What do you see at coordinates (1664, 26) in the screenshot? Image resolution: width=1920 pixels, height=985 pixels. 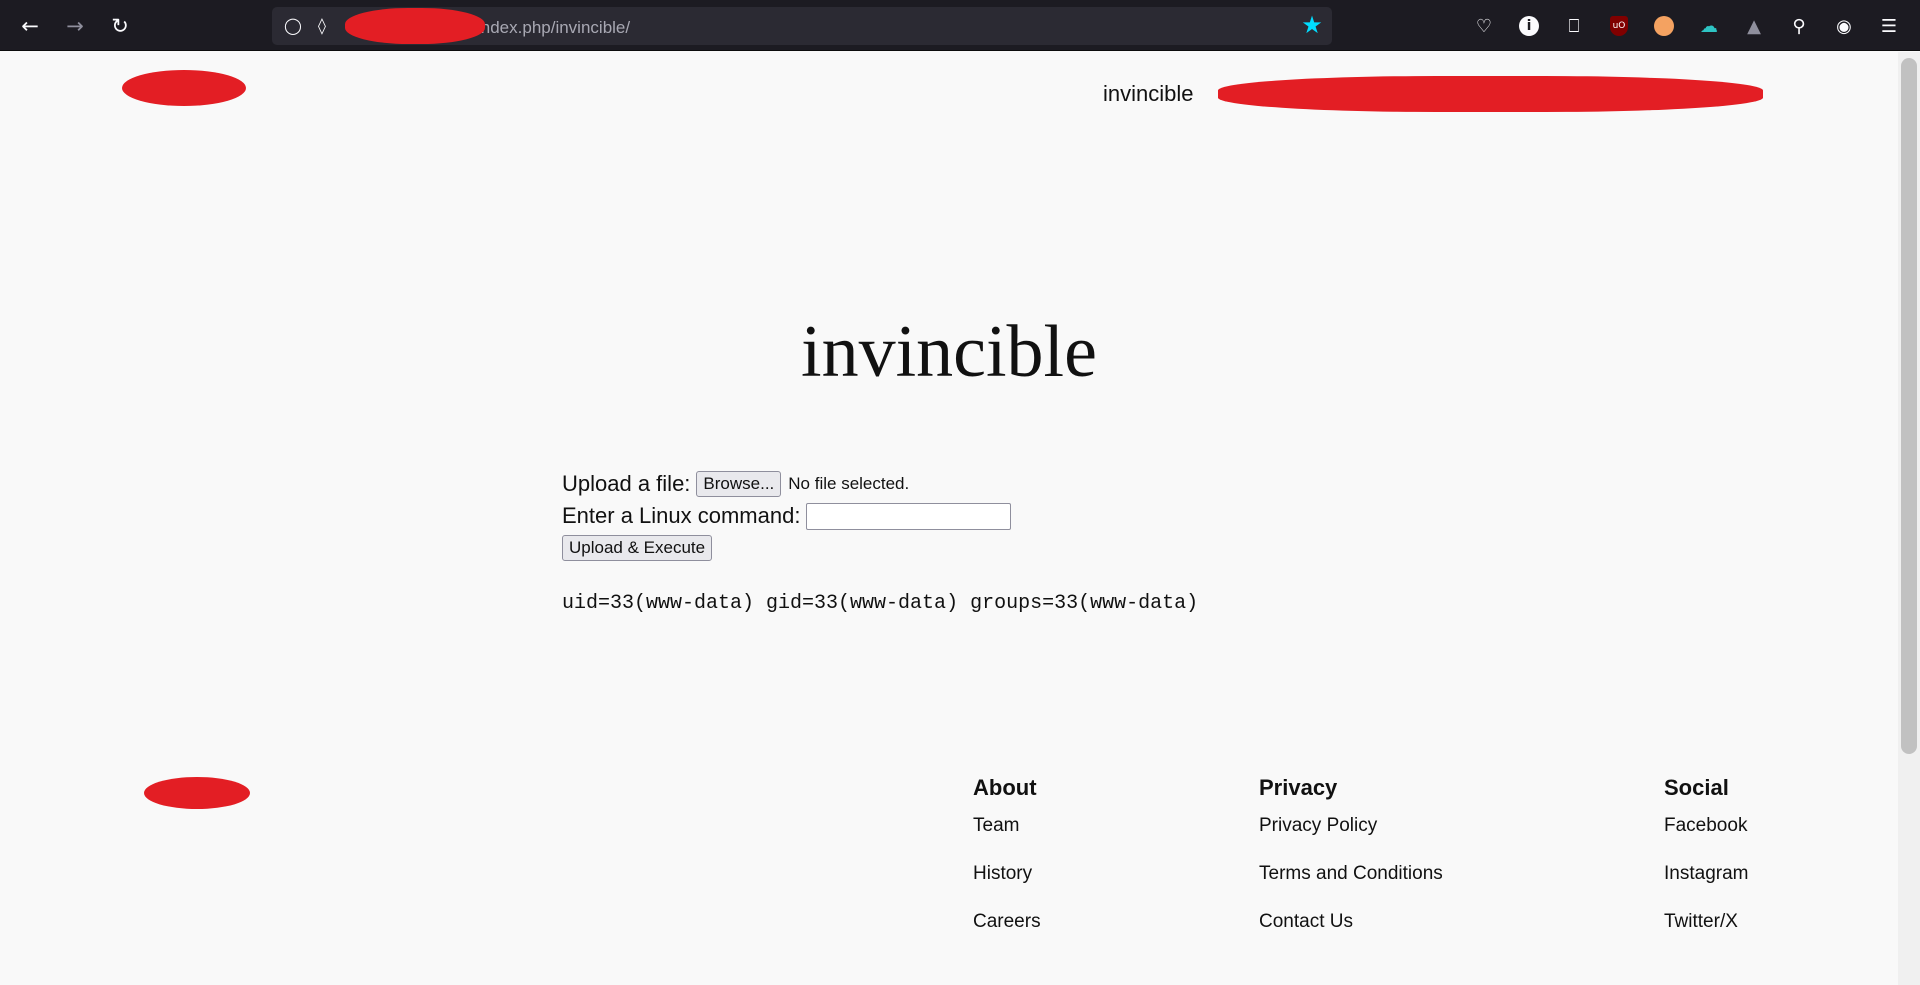 I see `adblock-icon` at bounding box center [1664, 26].